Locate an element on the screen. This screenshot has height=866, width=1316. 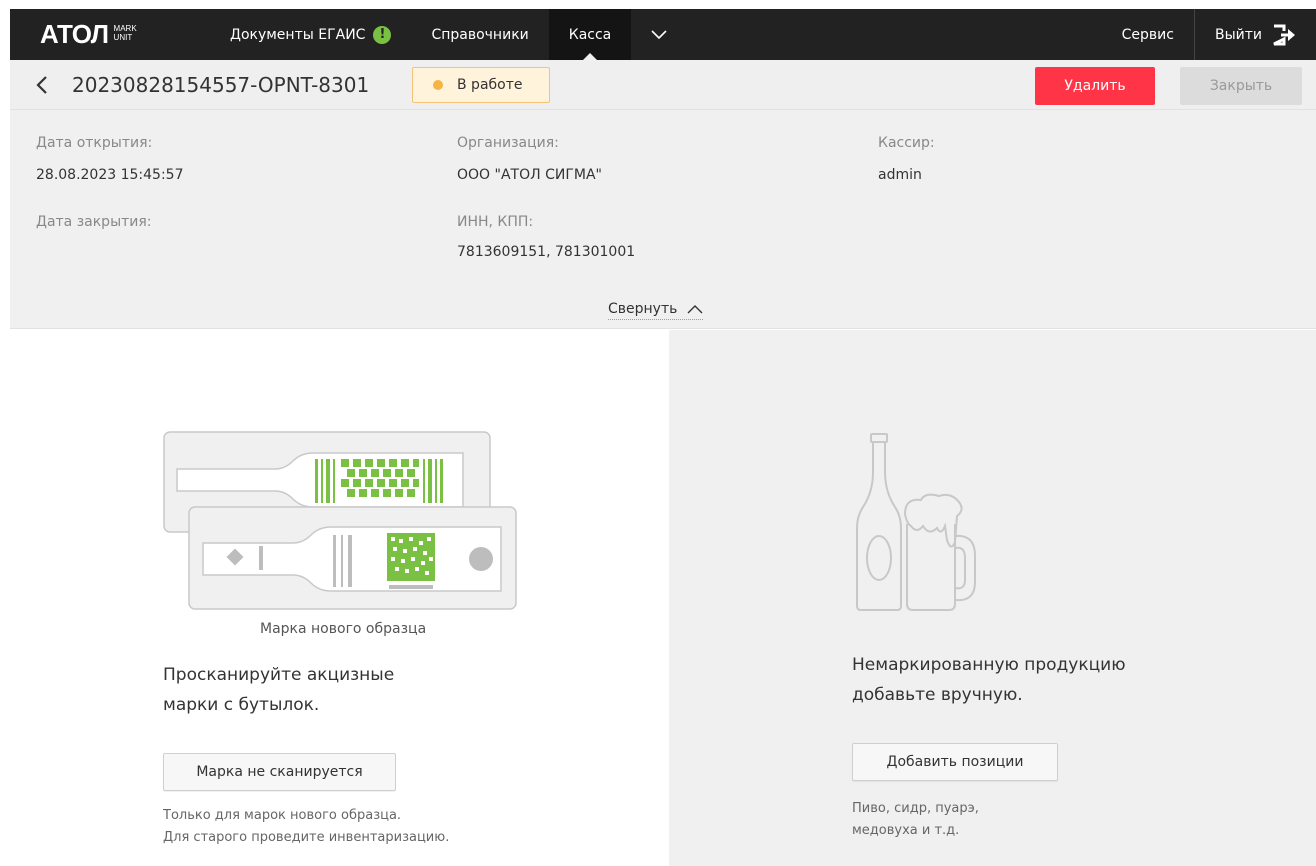
scan-instruction-line: марки с бутылок. is located at coordinates (241, 705).